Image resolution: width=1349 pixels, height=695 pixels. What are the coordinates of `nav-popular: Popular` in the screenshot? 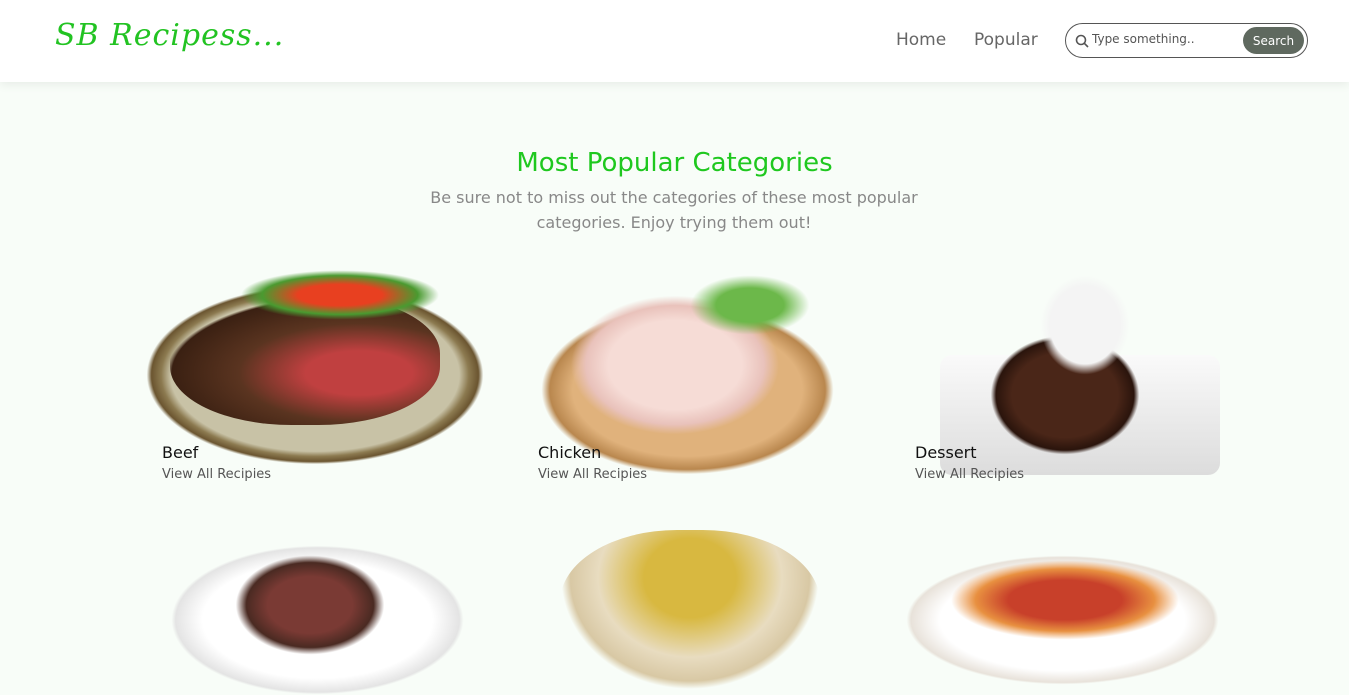 It's located at (1006, 40).